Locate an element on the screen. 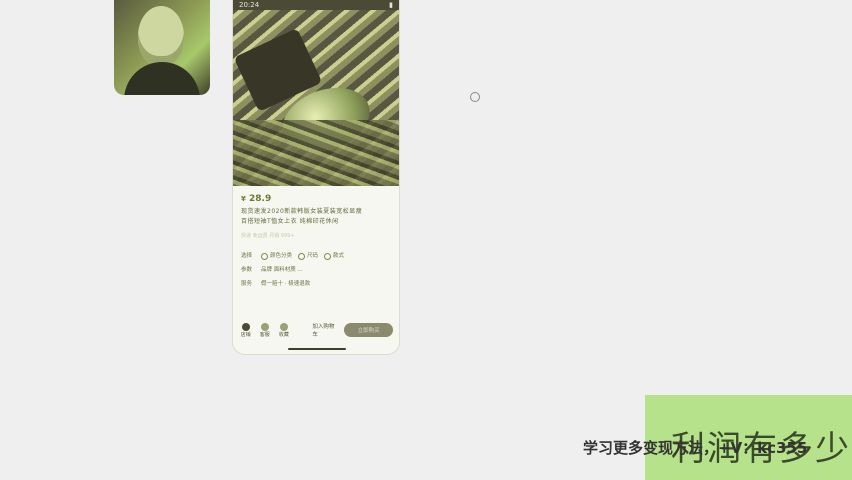 The image size is (852, 480). presenter-face is located at coordinates (161, 36).